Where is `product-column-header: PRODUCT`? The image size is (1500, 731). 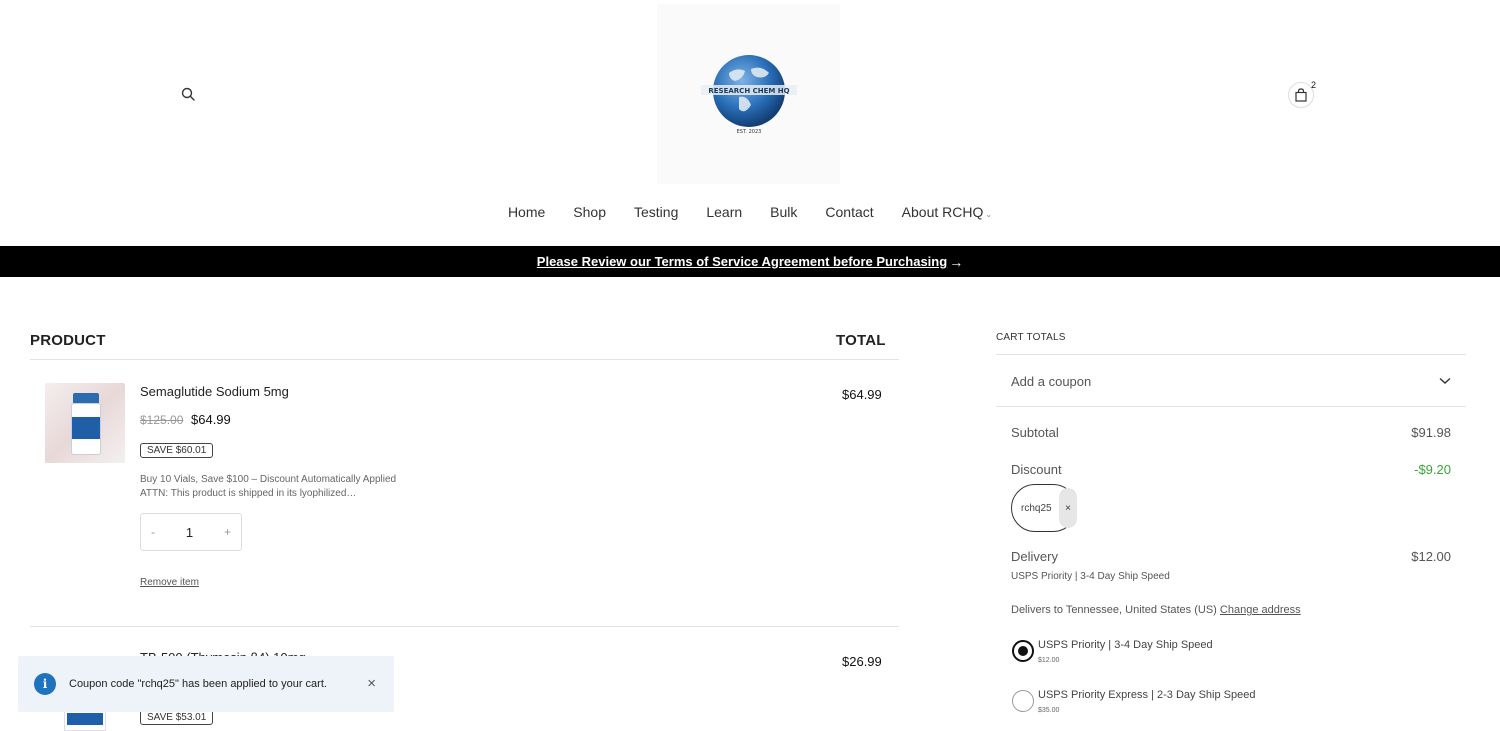
product-column-header: PRODUCT is located at coordinates (68, 340).